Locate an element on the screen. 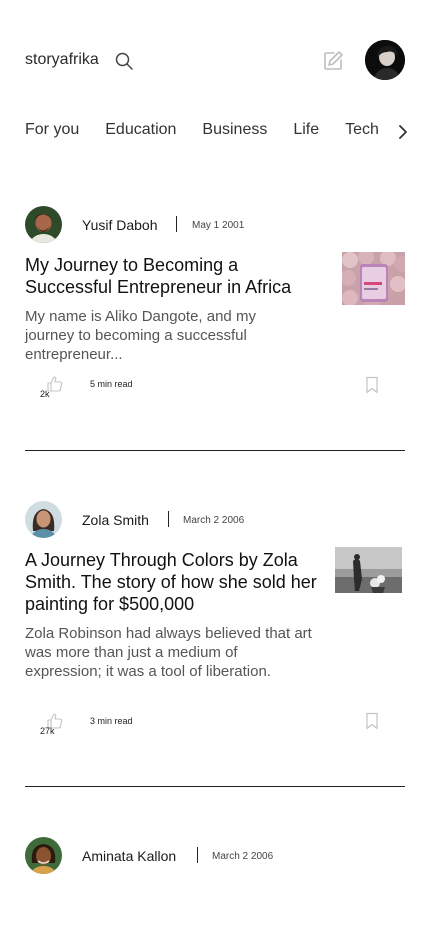 The width and height of the screenshot is (430, 932). author-row: Aminata Kallon March 2 2006 is located at coordinates (215, 856).